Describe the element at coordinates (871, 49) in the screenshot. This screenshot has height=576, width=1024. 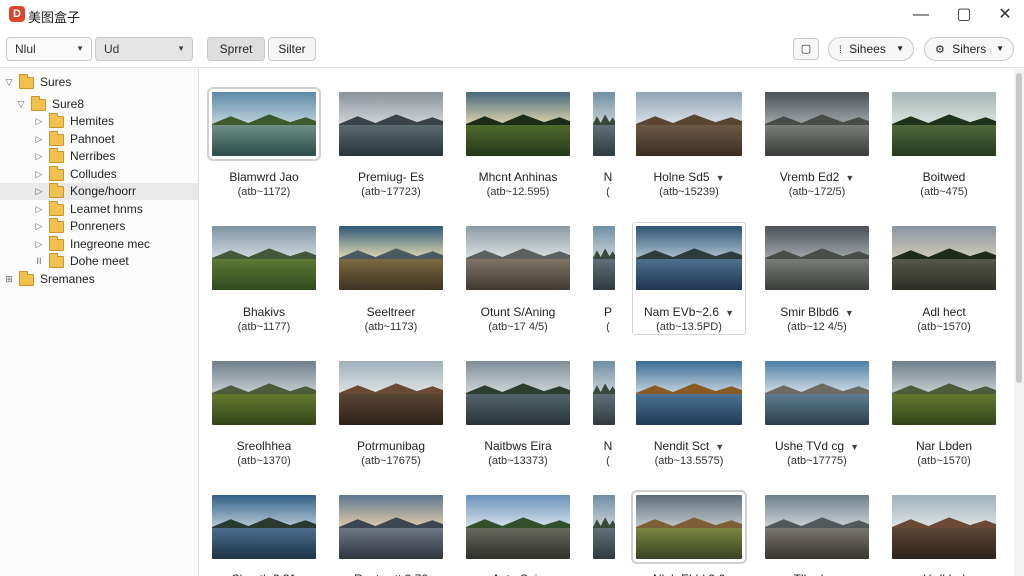
I see `size-dropdown: ⁞ Sihees ▼` at that location.